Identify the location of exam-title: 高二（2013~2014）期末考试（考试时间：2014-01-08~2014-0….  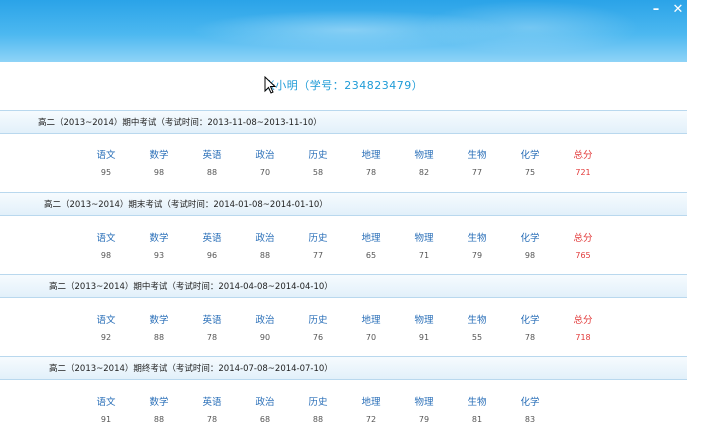
(186, 205).